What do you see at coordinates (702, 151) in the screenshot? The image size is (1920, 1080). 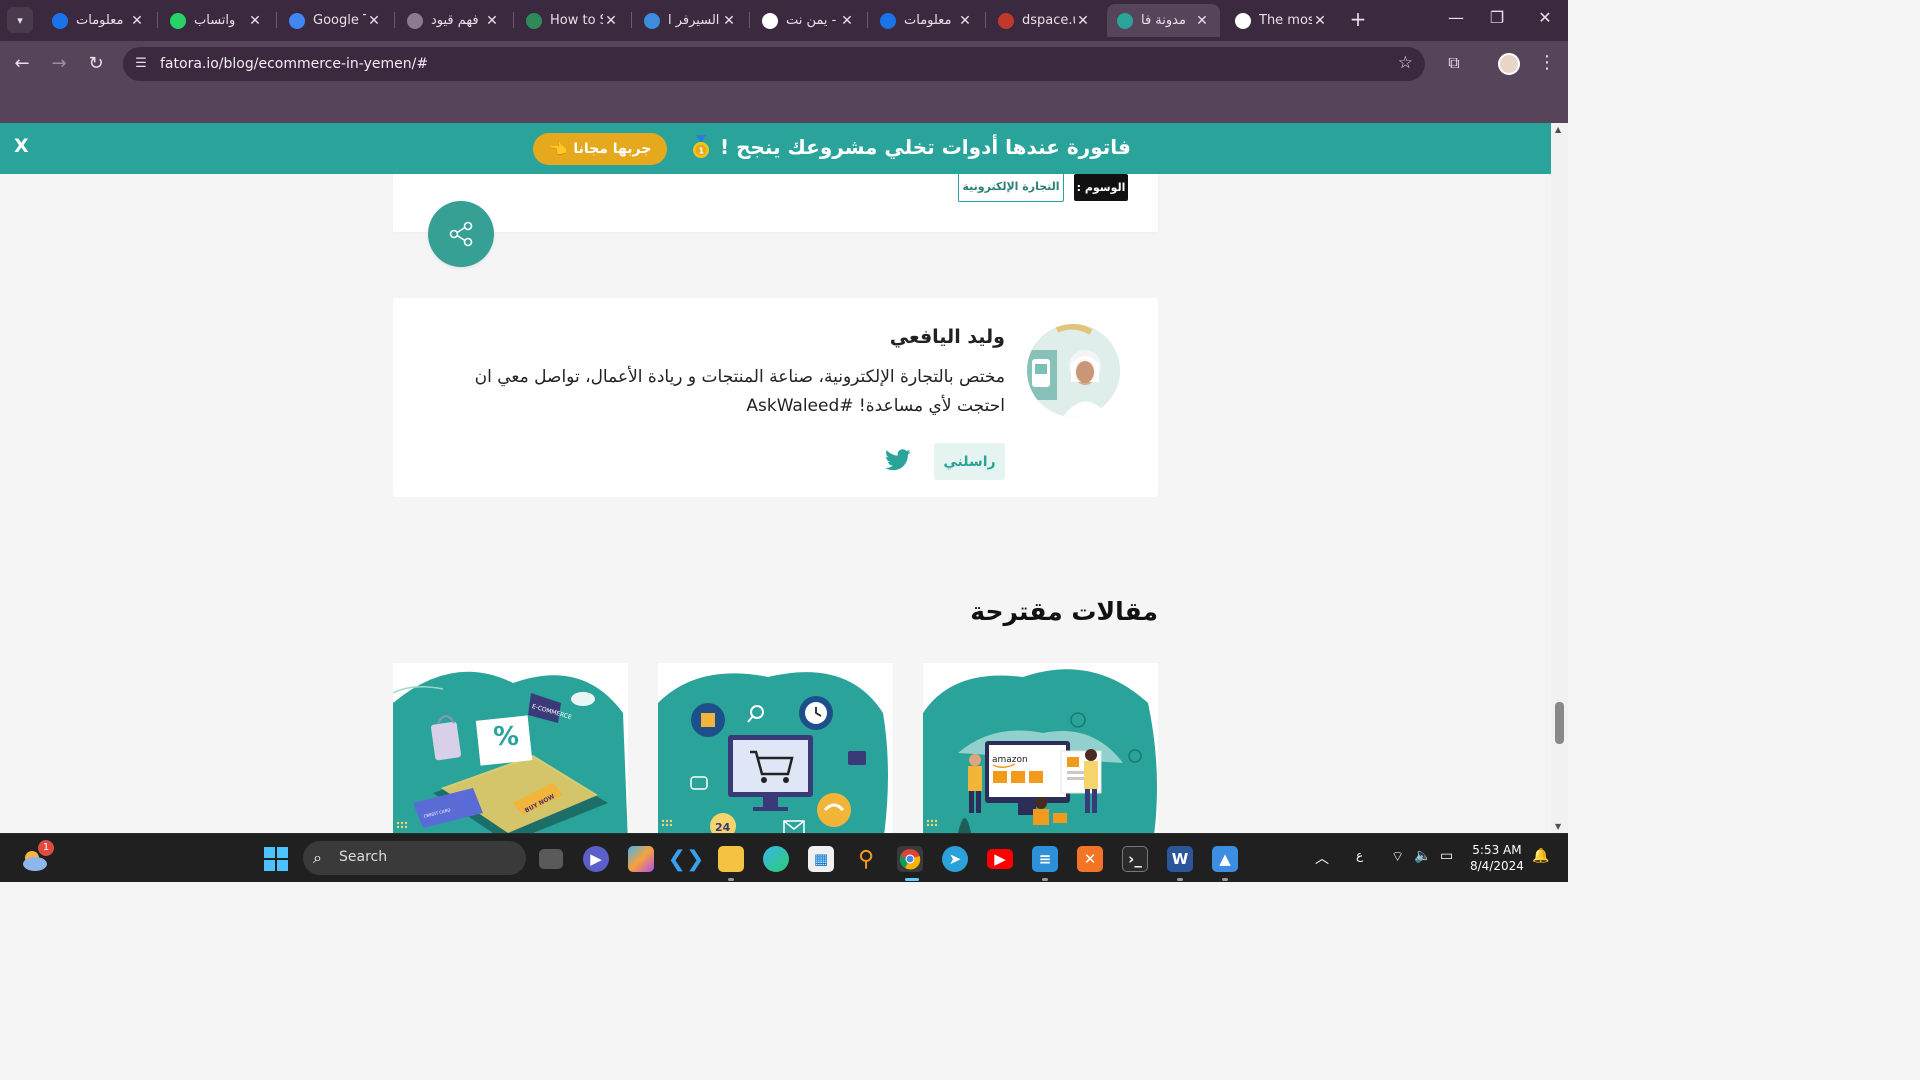 I see `svg-text: 1` at bounding box center [702, 151].